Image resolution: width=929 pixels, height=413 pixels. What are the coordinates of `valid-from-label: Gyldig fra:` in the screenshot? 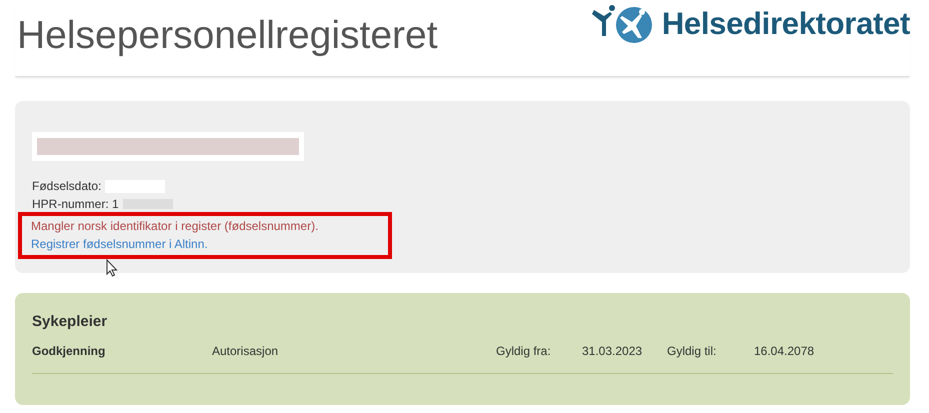 It's located at (524, 351).